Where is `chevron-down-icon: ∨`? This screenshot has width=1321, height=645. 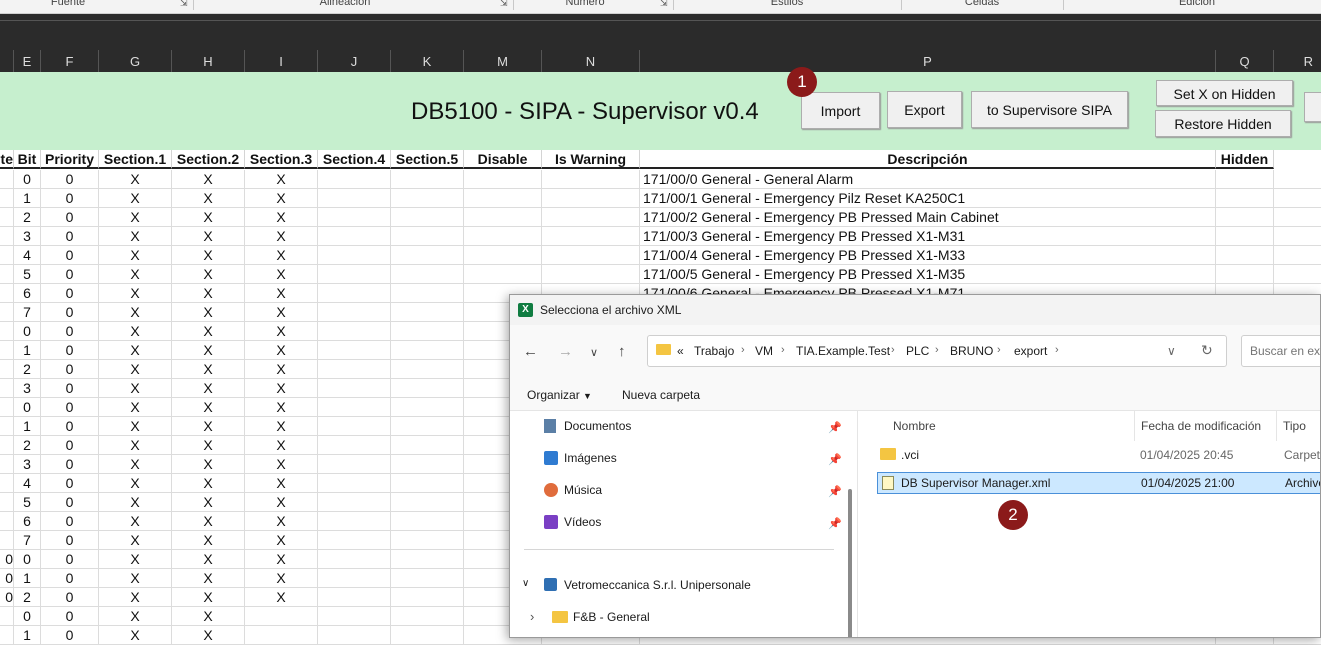
chevron-down-icon: ∨ is located at coordinates (1171, 351).